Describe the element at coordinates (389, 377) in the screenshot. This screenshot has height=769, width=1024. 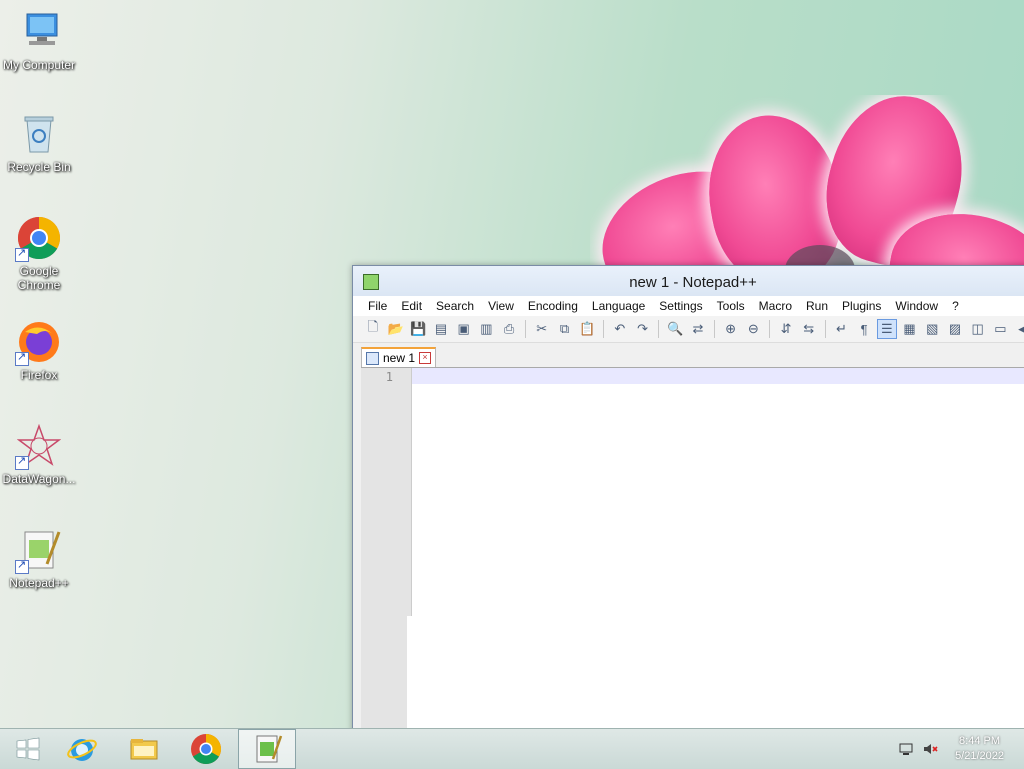
I see `line-number: 1` at that location.